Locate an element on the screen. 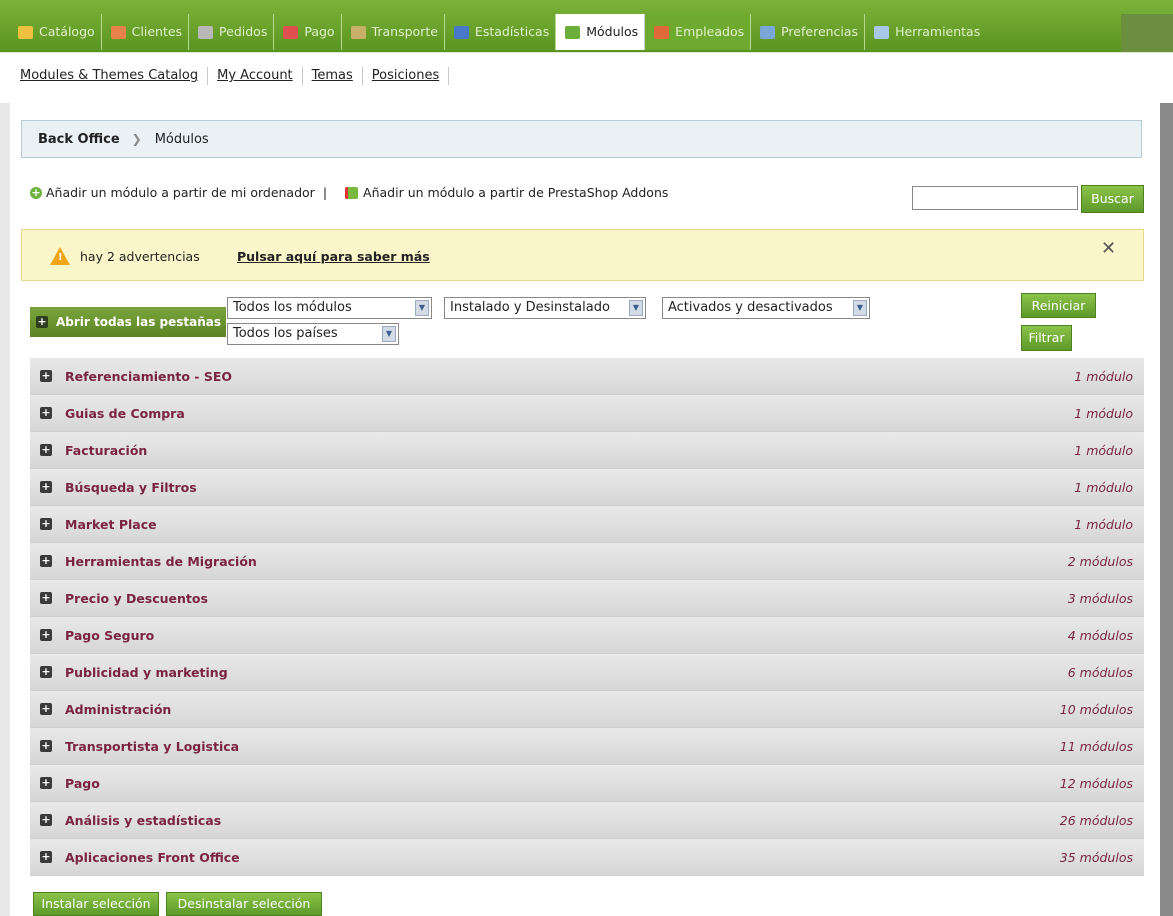 The width and height of the screenshot is (1173, 916). addons-icon is located at coordinates (352, 192).